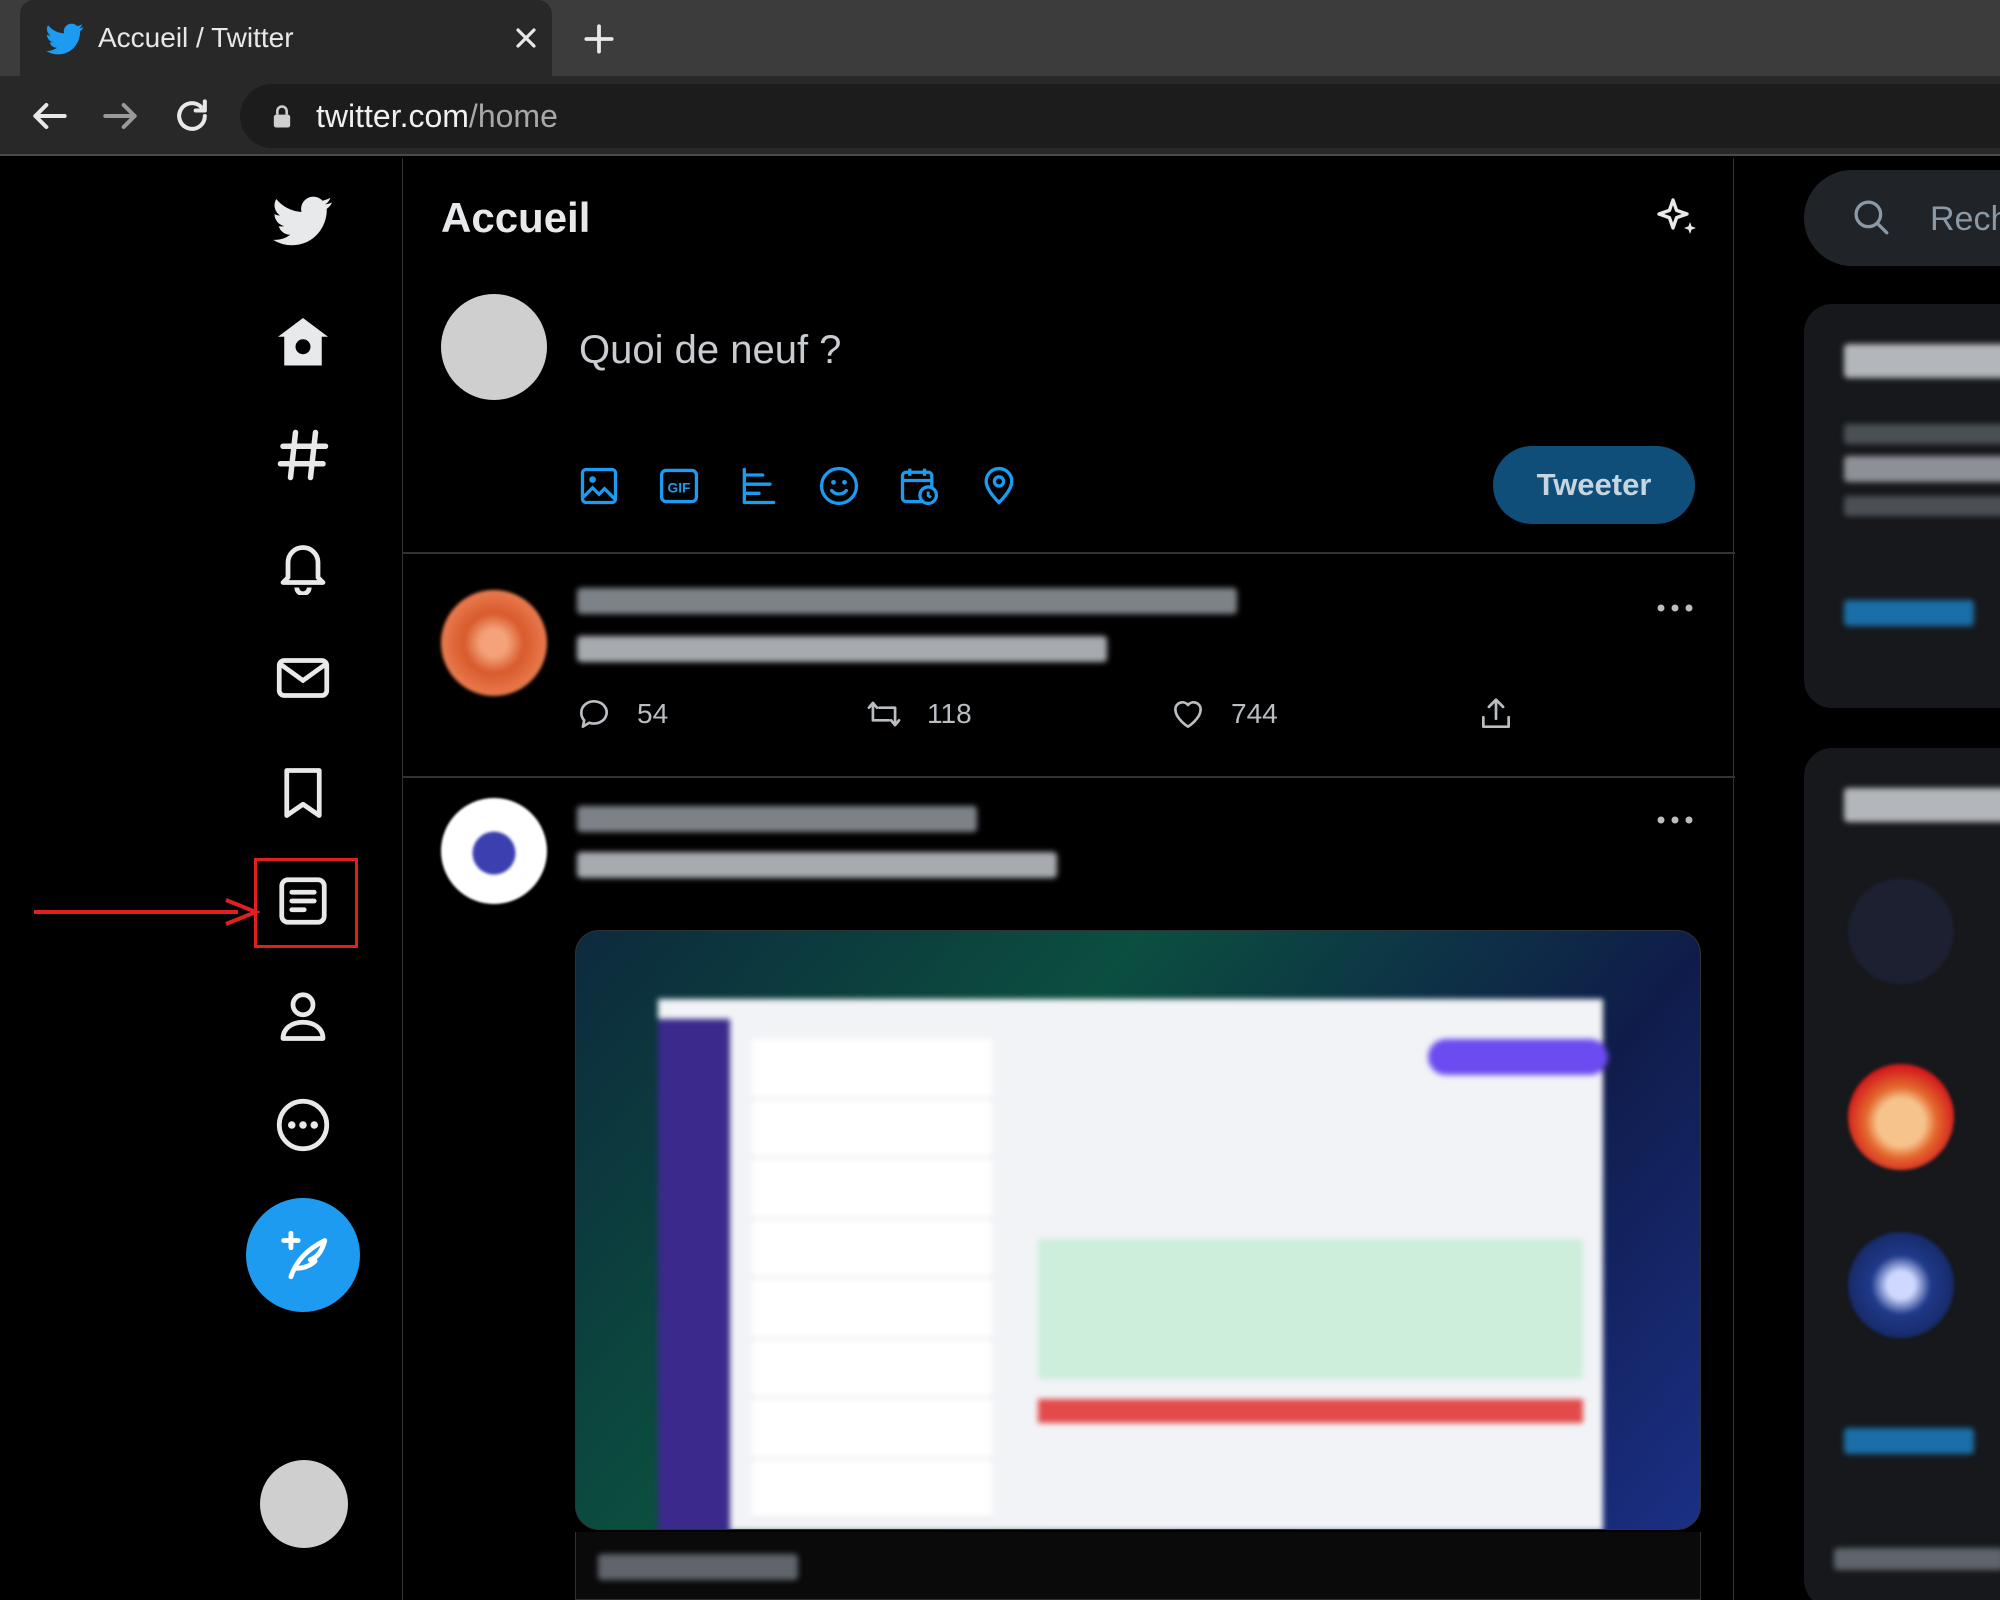  What do you see at coordinates (1871, 217) in the screenshot?
I see `search-icon` at bounding box center [1871, 217].